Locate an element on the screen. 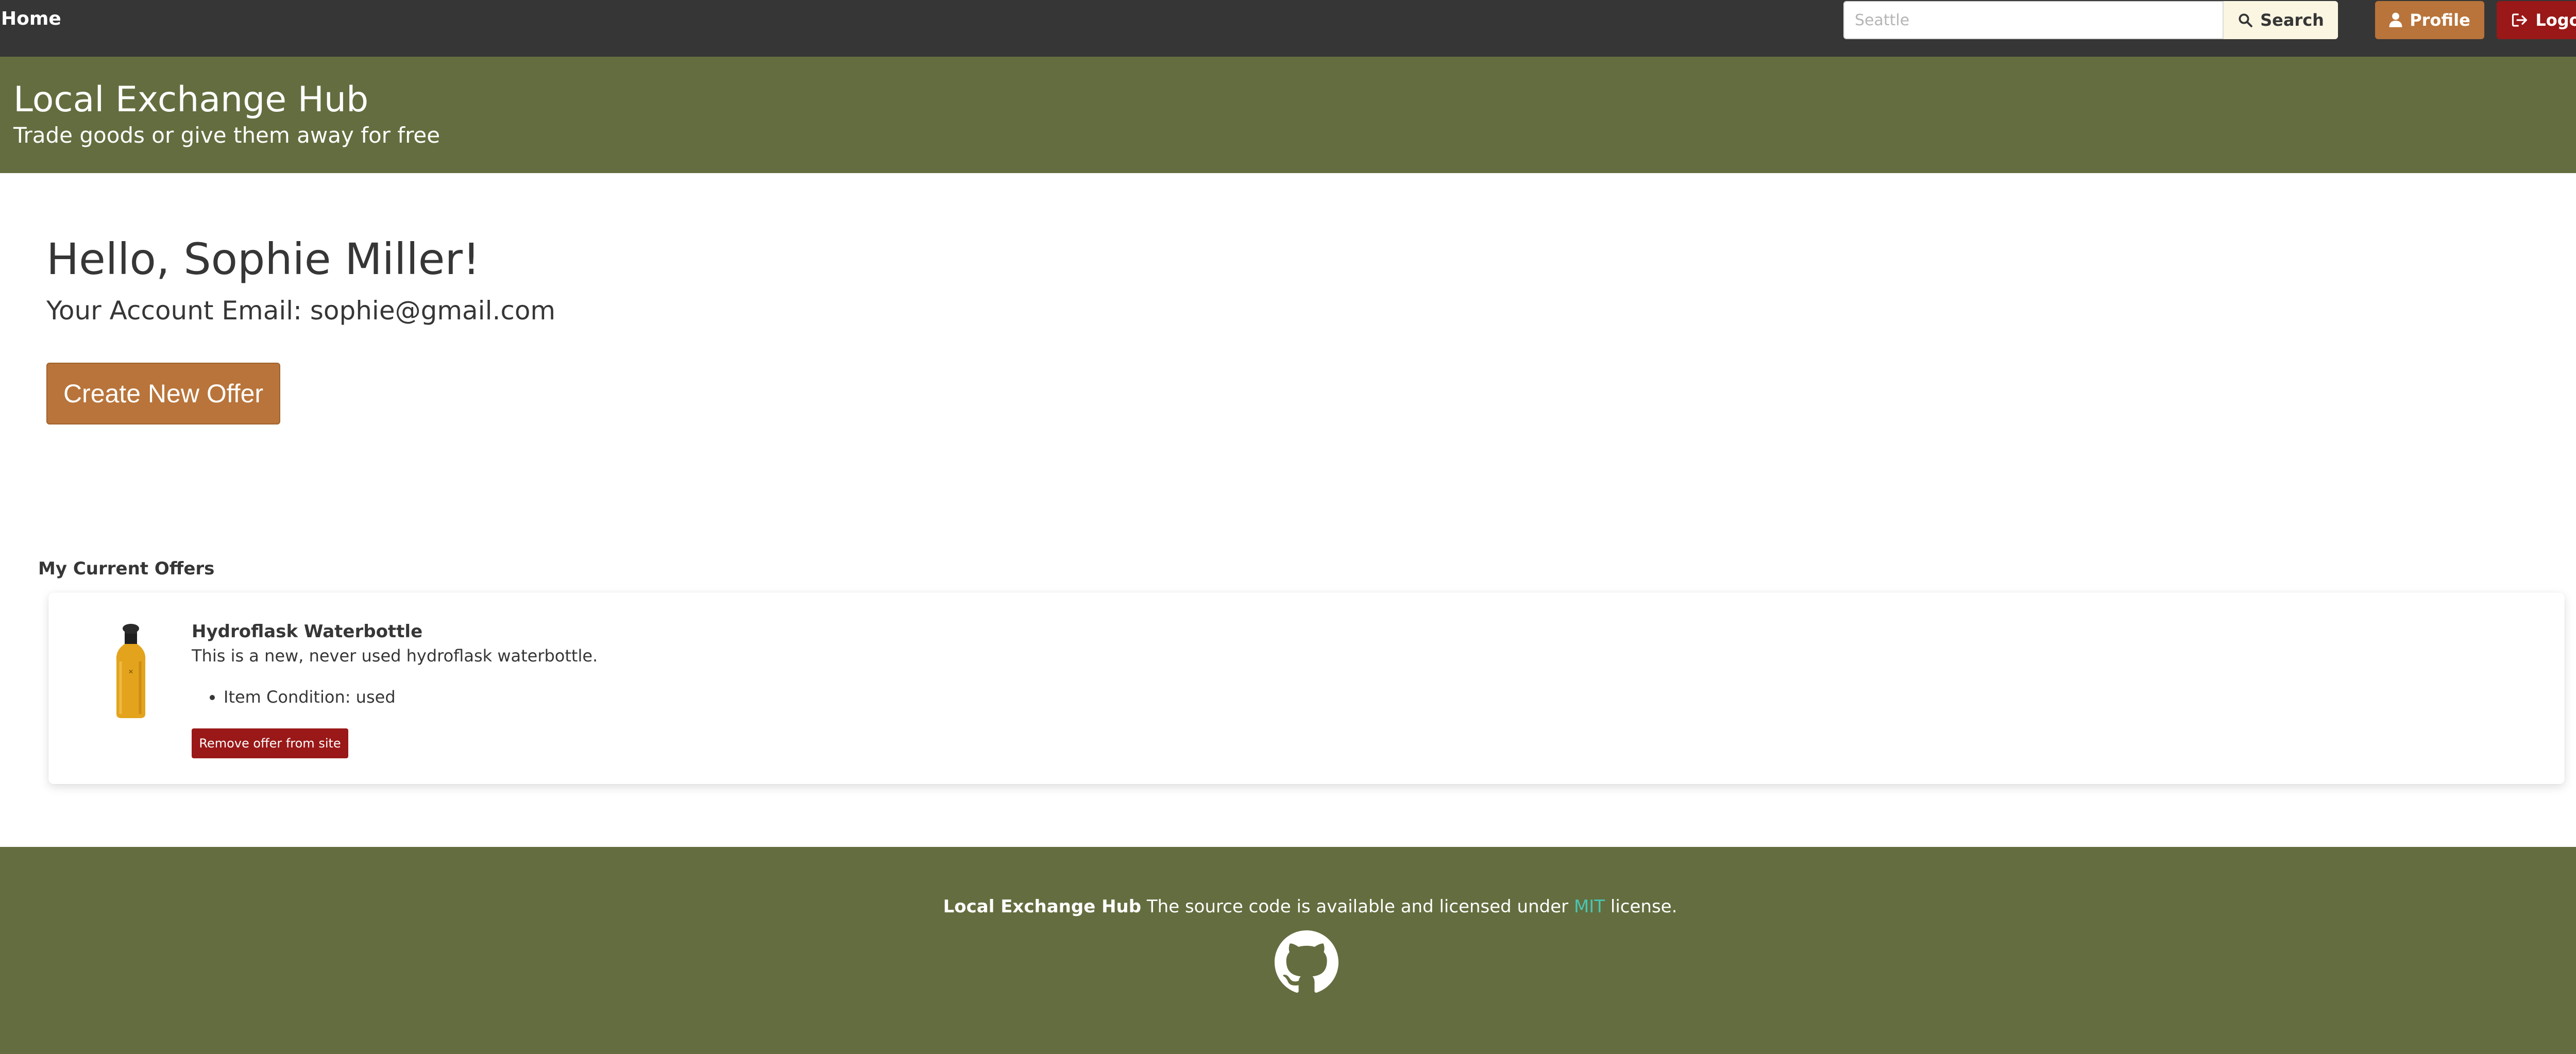 This screenshot has height=1054, width=2576. user-icon is located at coordinates (2395, 20).